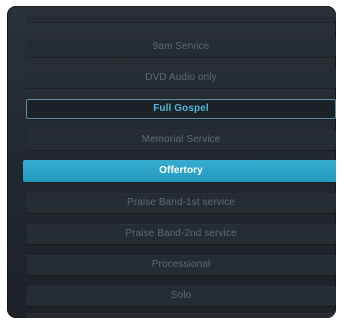 This screenshot has height=327, width=343. What do you see at coordinates (181, 265) in the screenshot?
I see `list-item-processional: Processional` at bounding box center [181, 265].